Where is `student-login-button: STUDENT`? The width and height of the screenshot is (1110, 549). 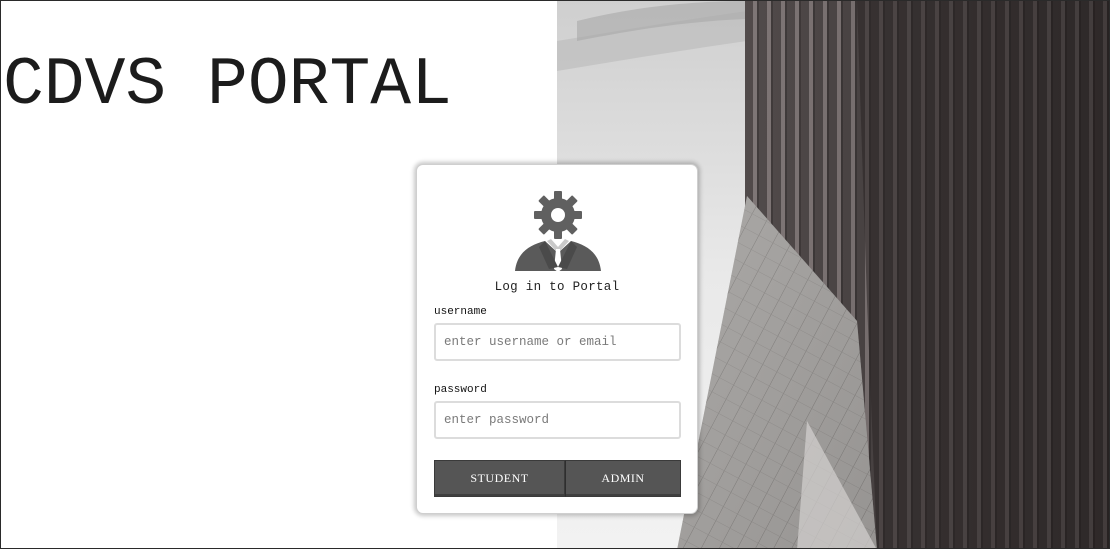 student-login-button: STUDENT is located at coordinates (499, 478).